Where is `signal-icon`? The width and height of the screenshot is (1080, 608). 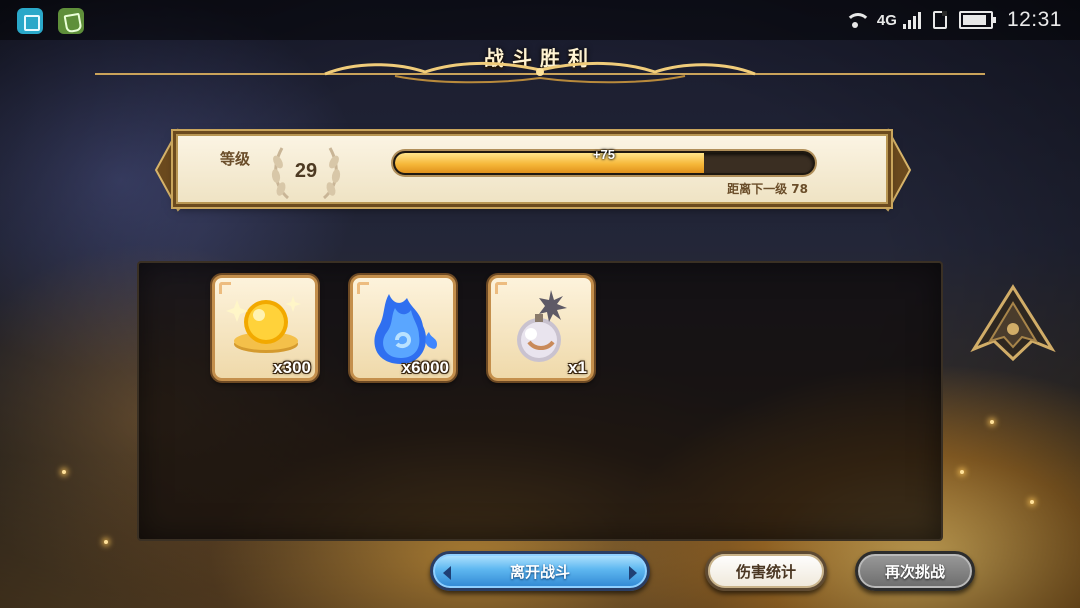 signal-icon is located at coordinates (911, 20).